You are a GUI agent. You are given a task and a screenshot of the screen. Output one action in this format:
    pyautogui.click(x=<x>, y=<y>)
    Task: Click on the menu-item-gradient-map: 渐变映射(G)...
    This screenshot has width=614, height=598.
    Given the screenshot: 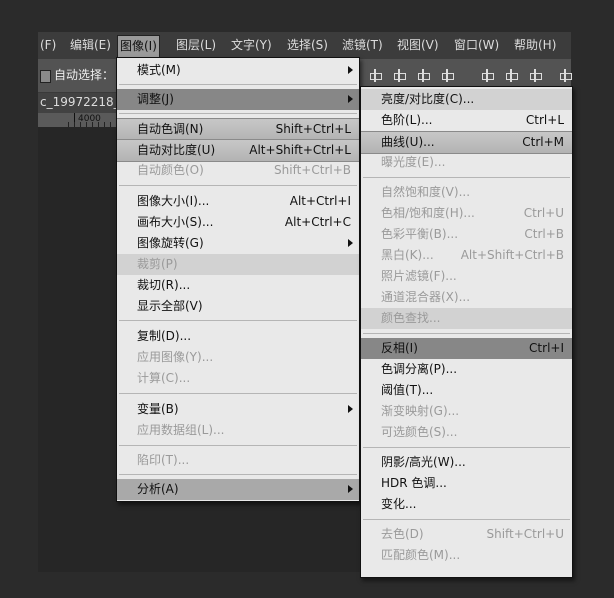 What is the action you would take?
    pyautogui.click(x=466, y=411)
    